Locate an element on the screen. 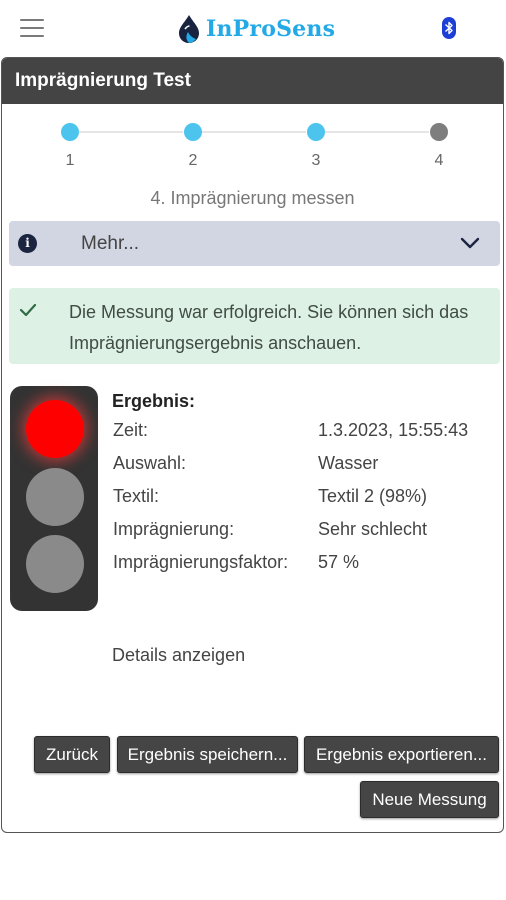  result-value: Textil 2 (98%) is located at coordinates (373, 496).